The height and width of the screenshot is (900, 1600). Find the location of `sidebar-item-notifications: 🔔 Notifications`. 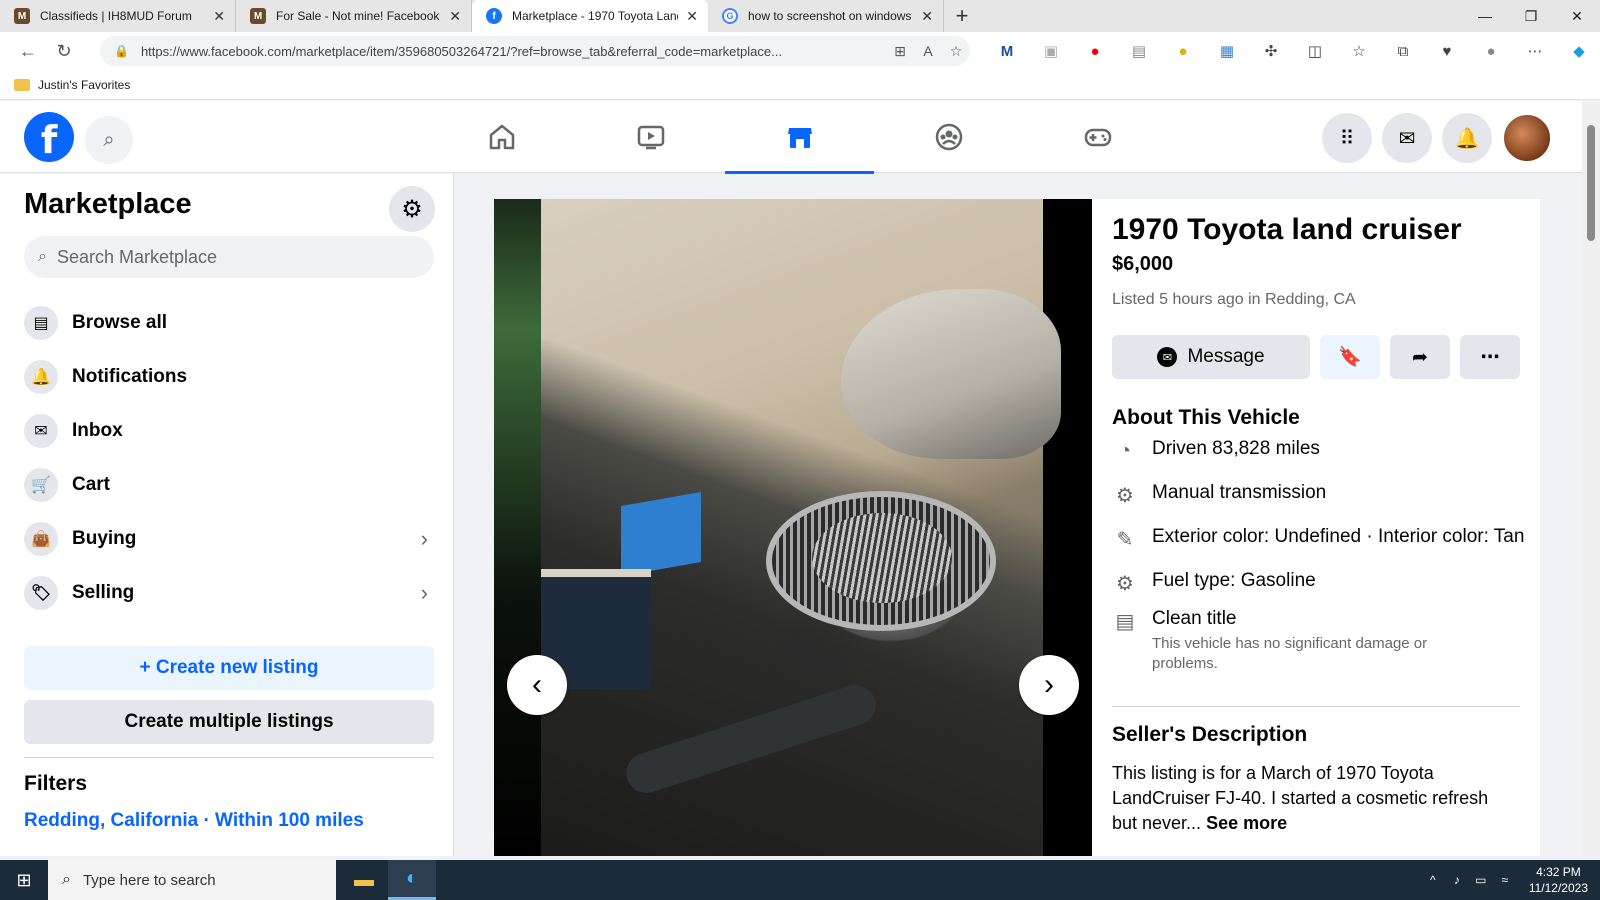

sidebar-item-notifications: 🔔 Notifications is located at coordinates (229, 377).